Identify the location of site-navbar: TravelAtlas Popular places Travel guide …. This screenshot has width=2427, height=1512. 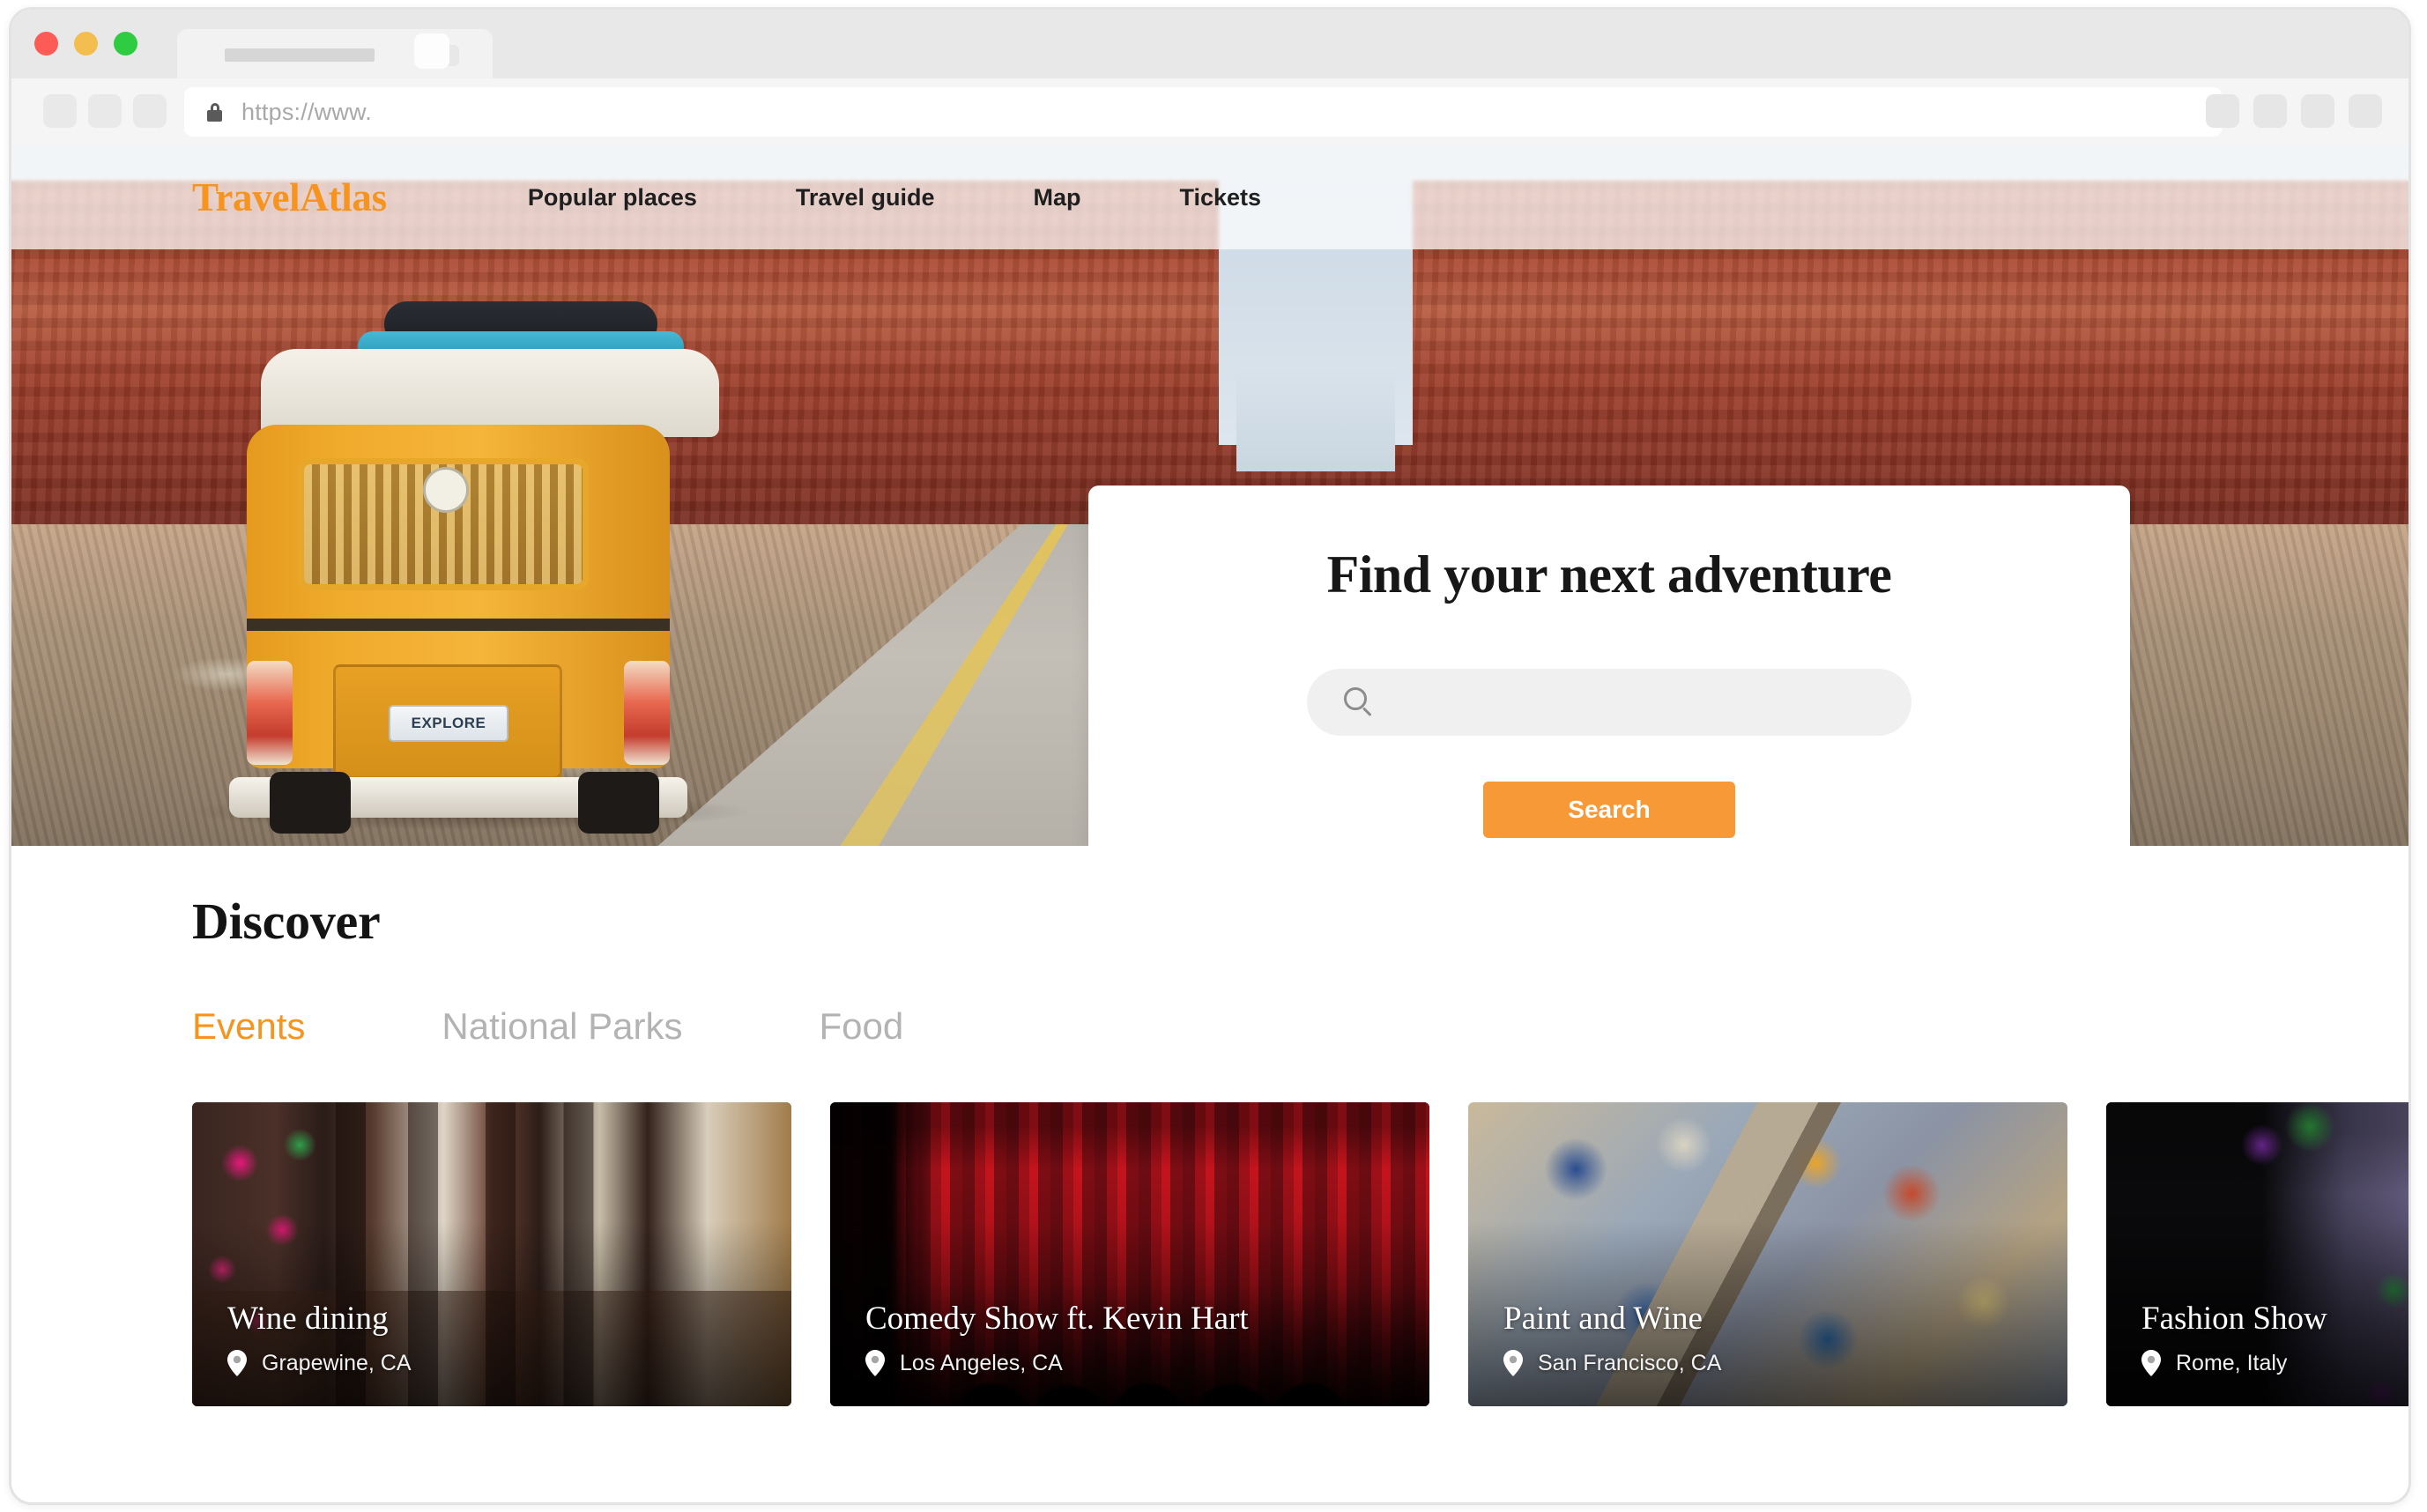
(1209, 197).